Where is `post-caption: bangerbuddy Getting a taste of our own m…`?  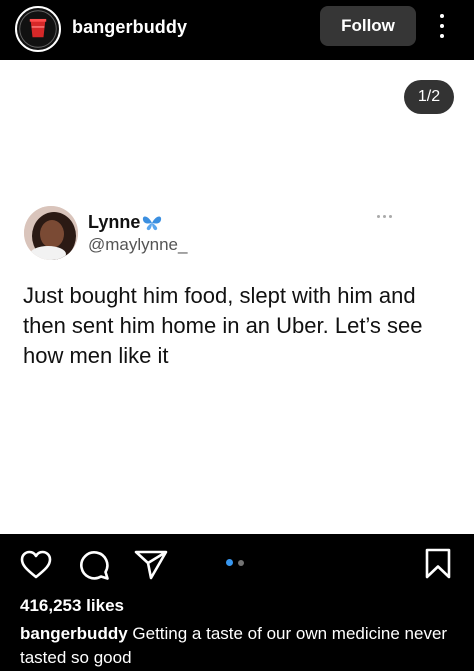
post-caption: bangerbuddy Getting a taste of our own m… is located at coordinates (240, 646).